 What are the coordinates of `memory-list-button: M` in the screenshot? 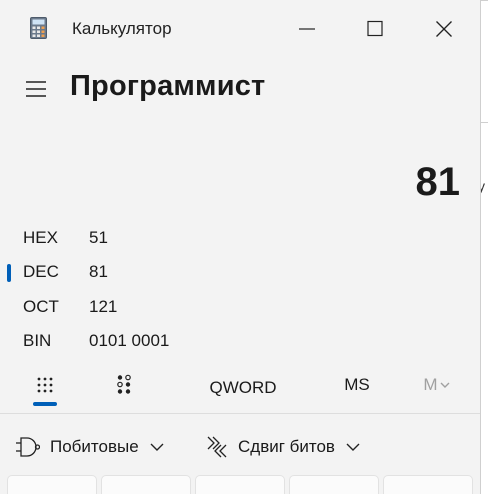 It's located at (437, 385).